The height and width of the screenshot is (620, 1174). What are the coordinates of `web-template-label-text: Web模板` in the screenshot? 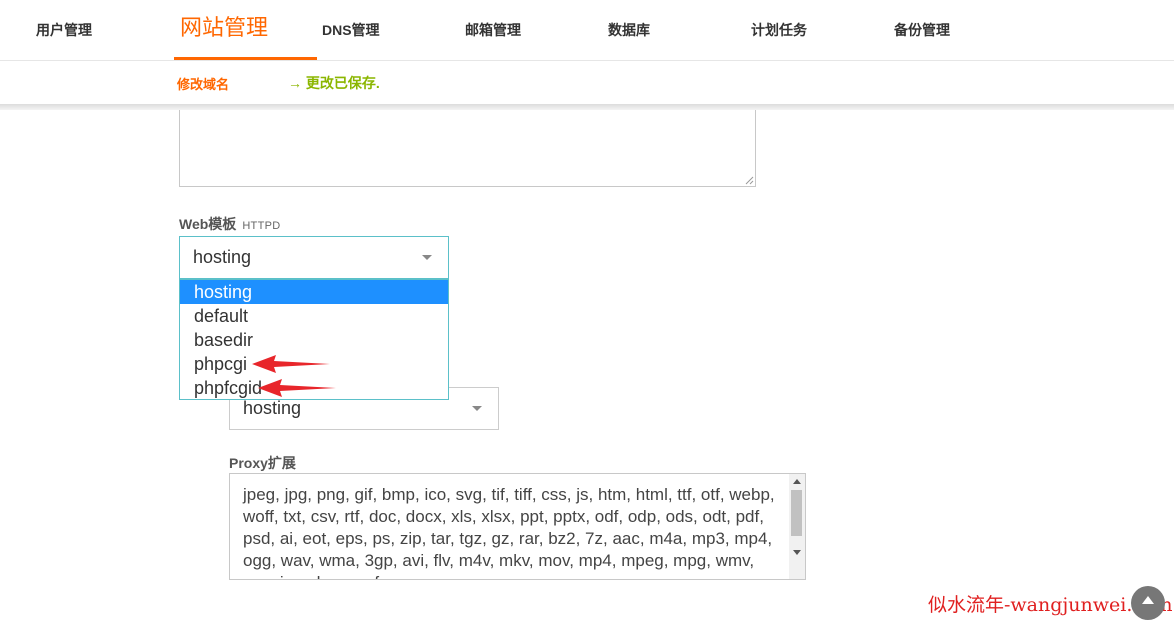 It's located at (208, 224).